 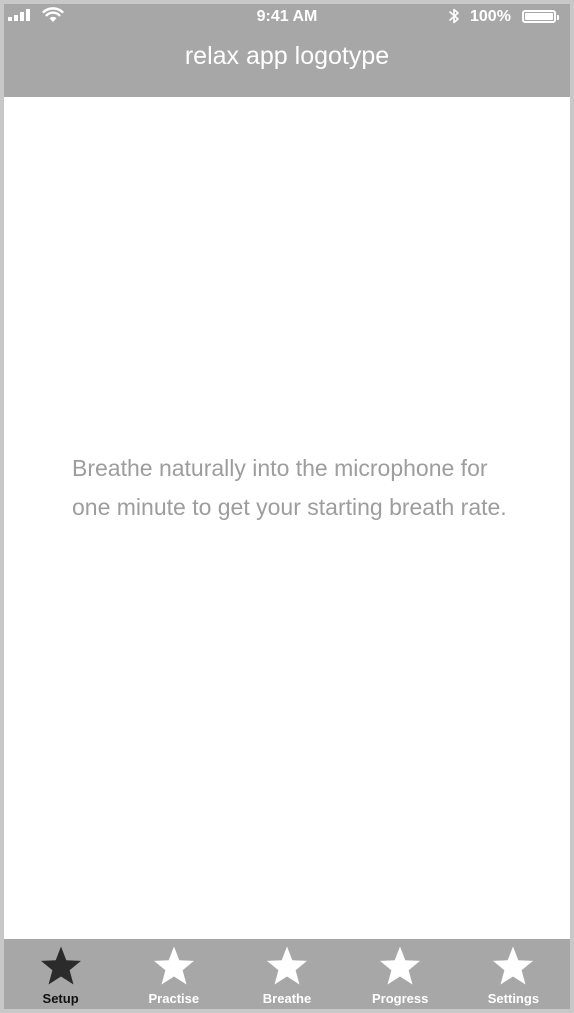 I want to click on tab-breathe: Breathe, so click(x=286, y=974).